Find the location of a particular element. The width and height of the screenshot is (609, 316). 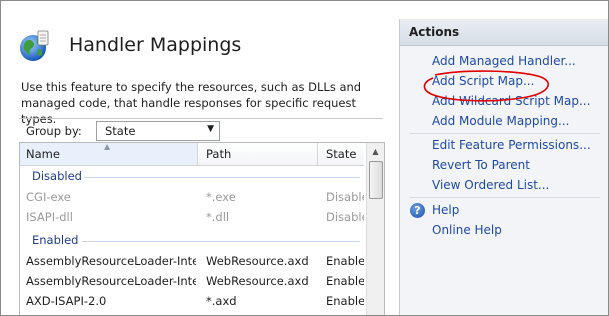

sort-ascending-icon: ▲ is located at coordinates (107, 146).